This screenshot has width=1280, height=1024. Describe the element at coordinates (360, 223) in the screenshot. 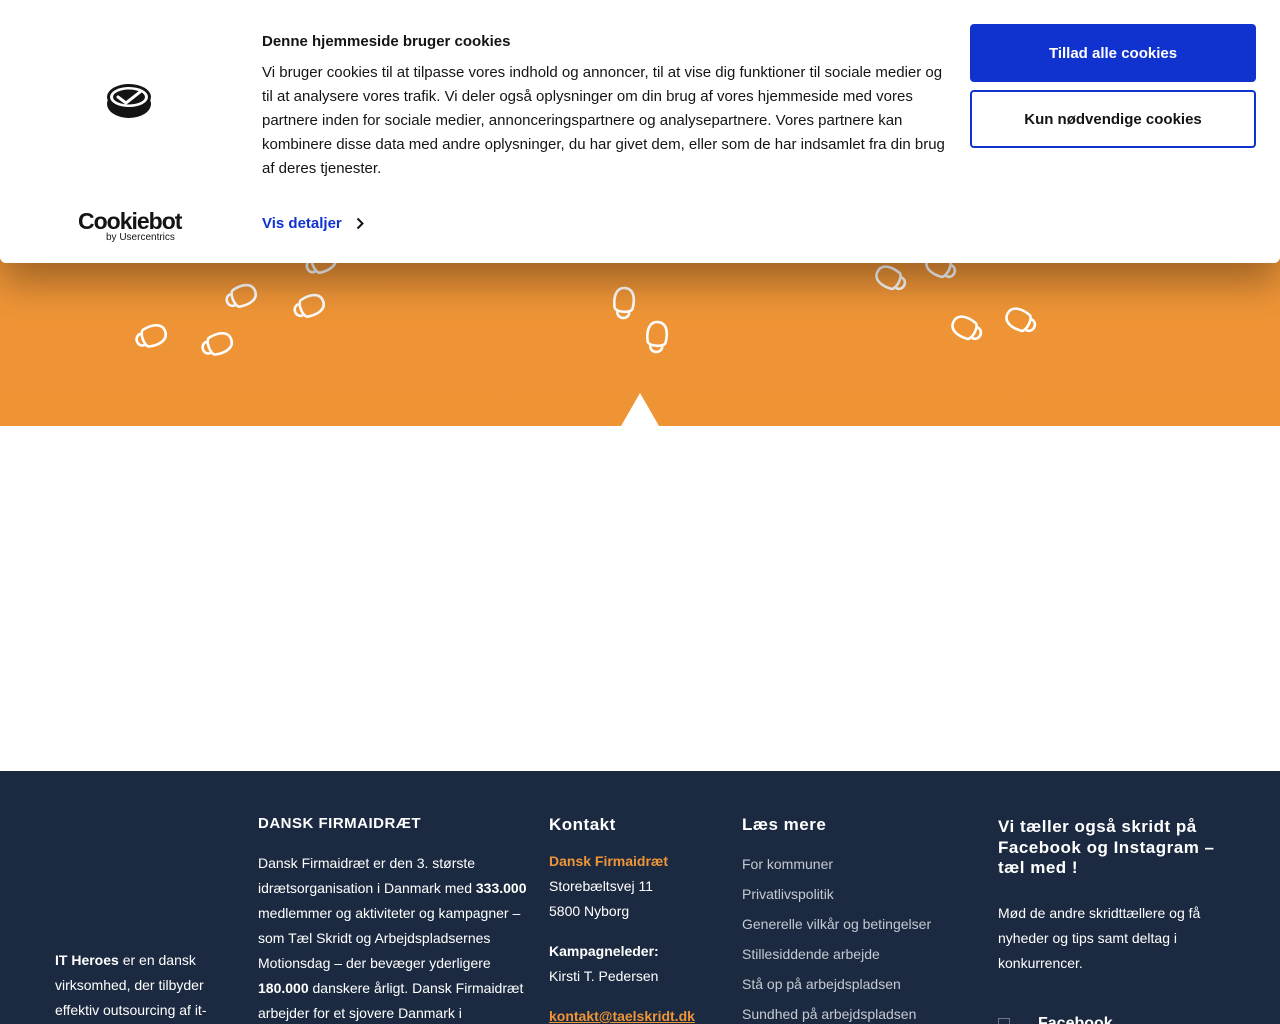

I see `chevron-right-icon` at that location.